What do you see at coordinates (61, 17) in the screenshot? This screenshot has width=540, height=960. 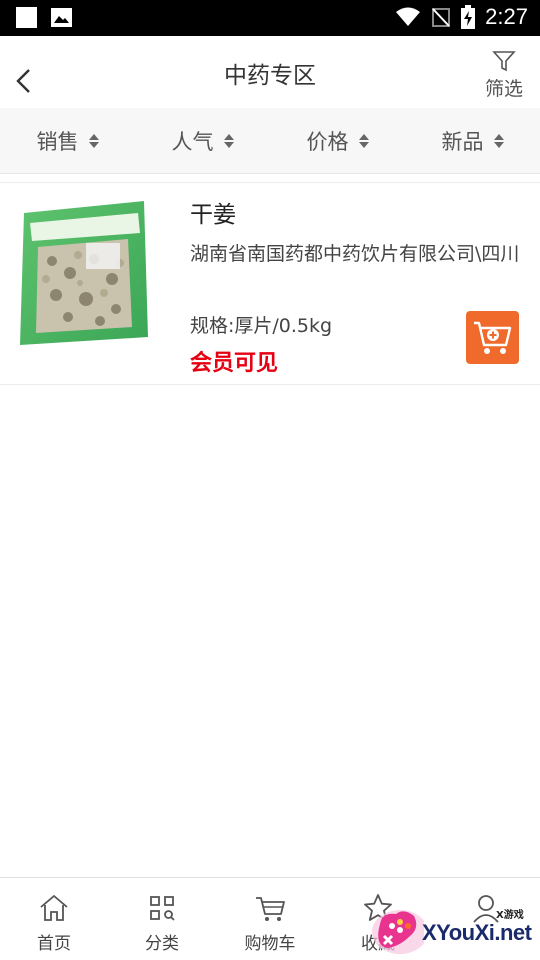 I see `image-icon` at bounding box center [61, 17].